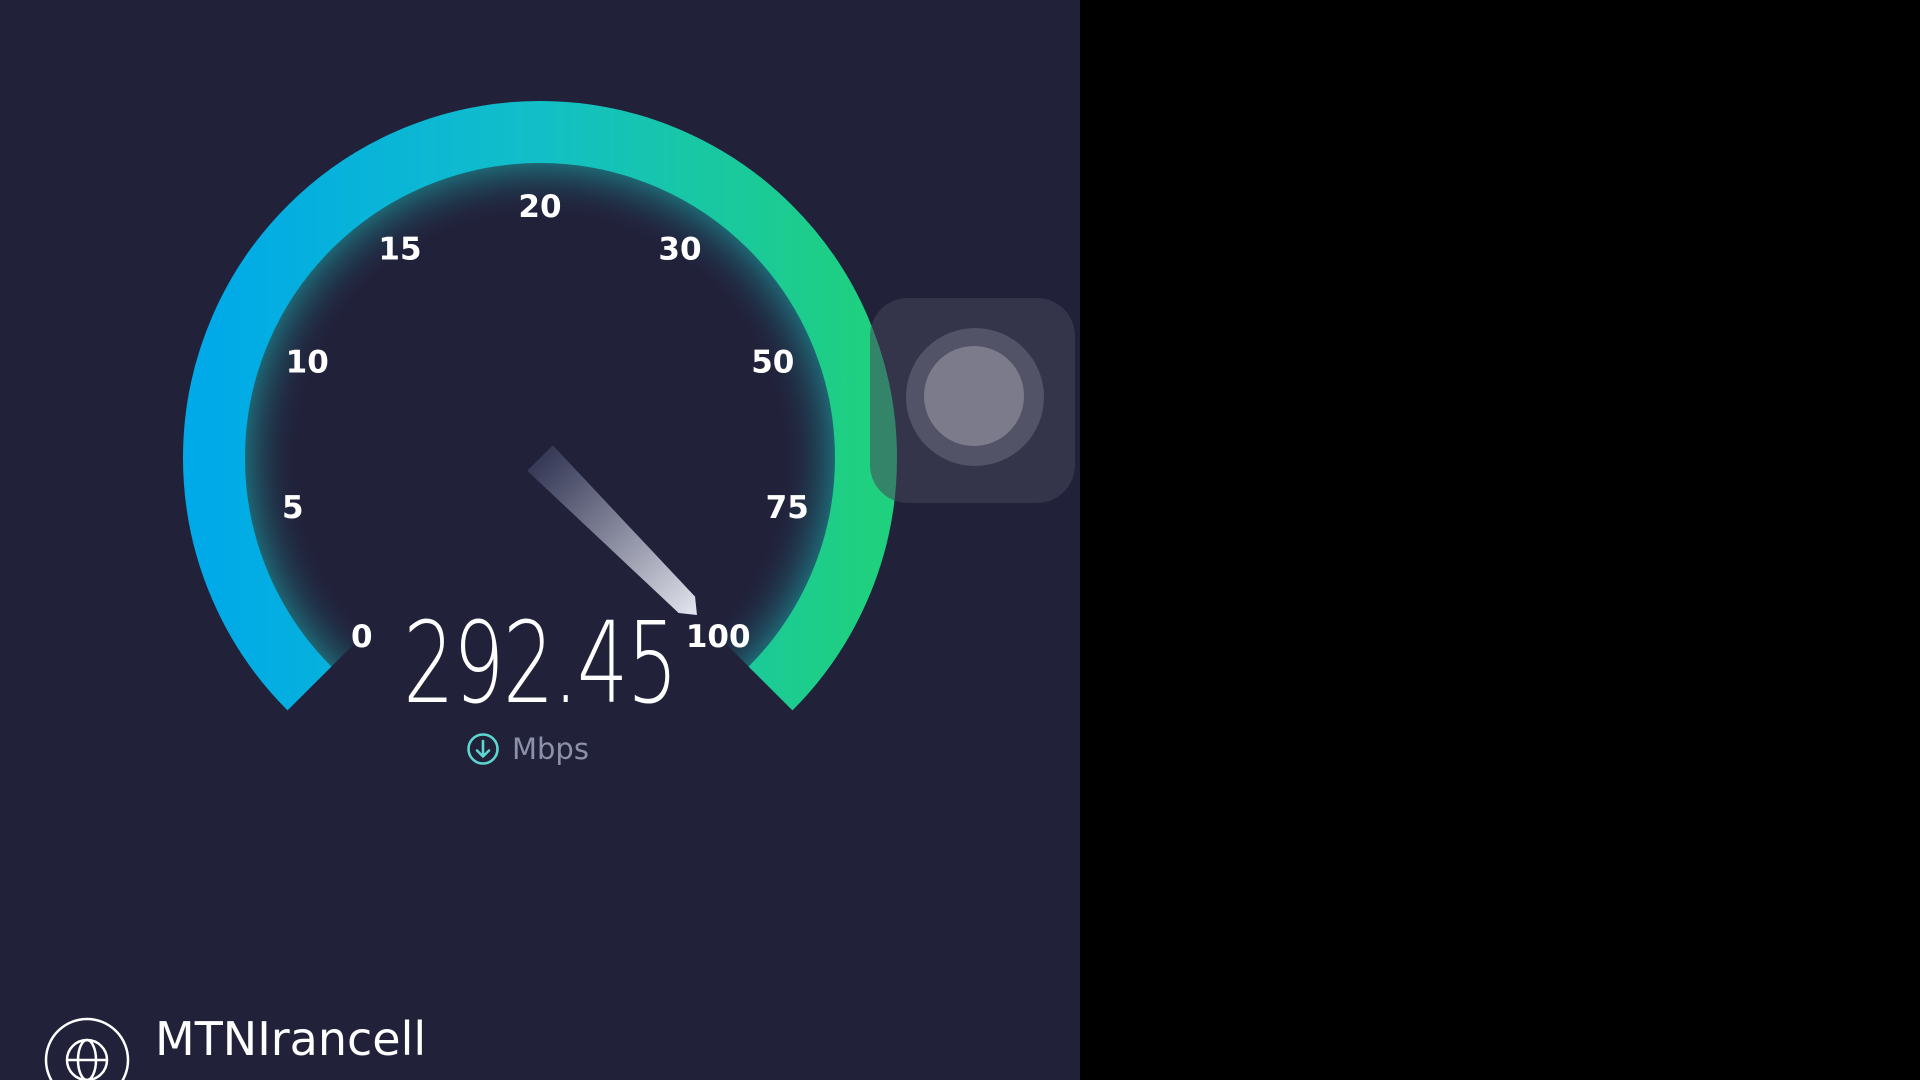  I want to click on provider-name: MTNIrancell, so click(291, 1039).